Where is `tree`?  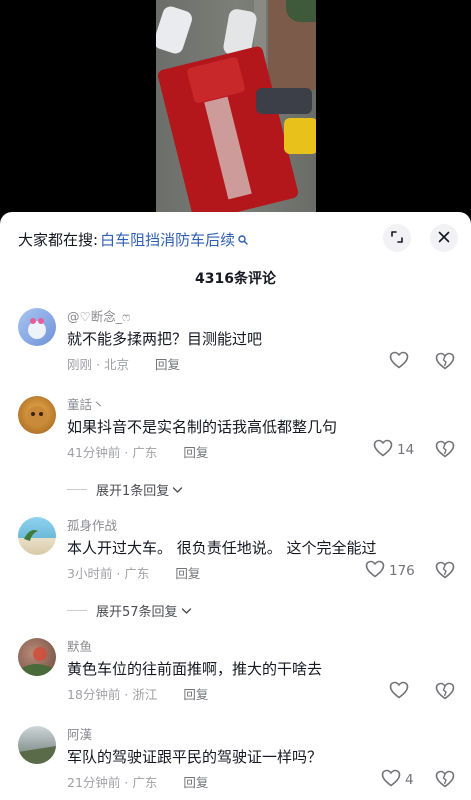 tree is located at coordinates (301, 11).